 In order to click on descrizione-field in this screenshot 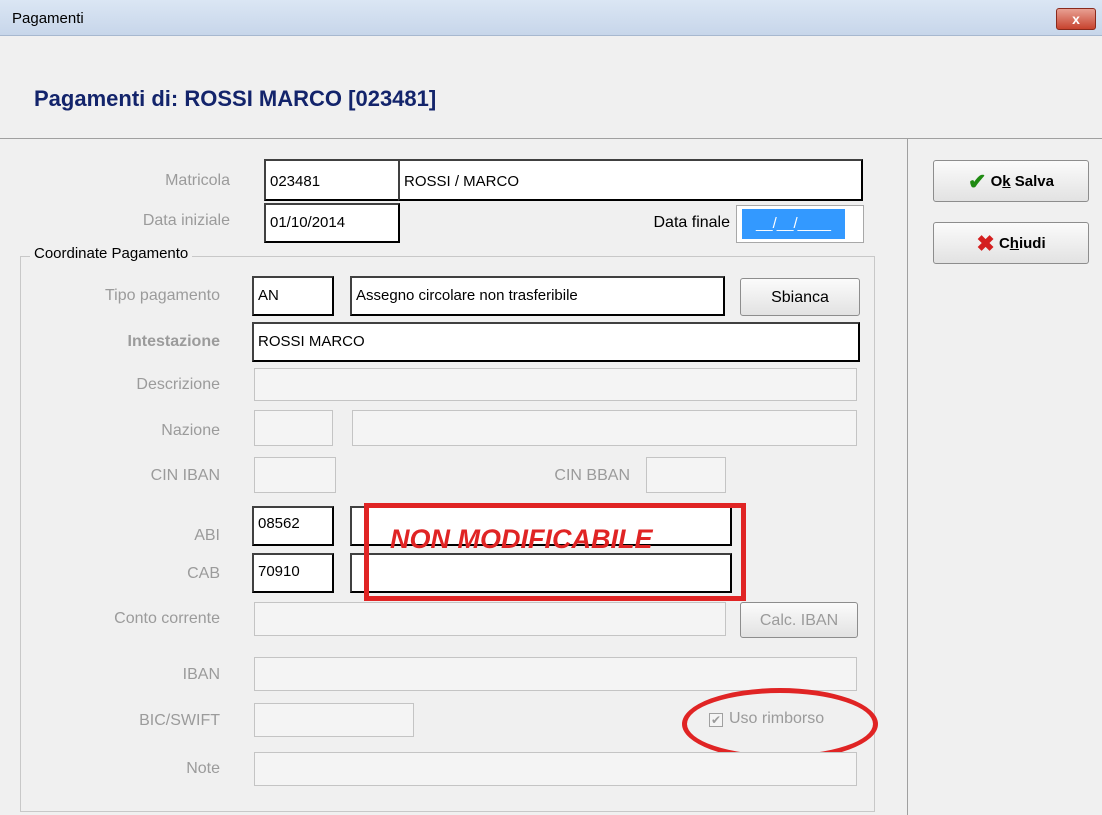, I will do `click(555, 384)`.